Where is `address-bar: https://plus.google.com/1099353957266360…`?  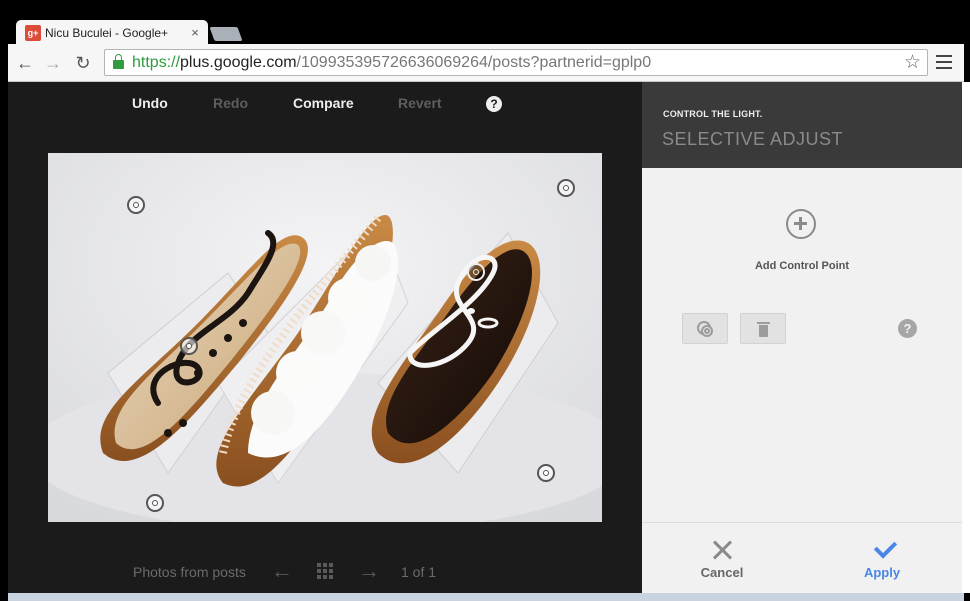
address-bar: https://plus.google.com/1099353957266360… is located at coordinates (516, 62).